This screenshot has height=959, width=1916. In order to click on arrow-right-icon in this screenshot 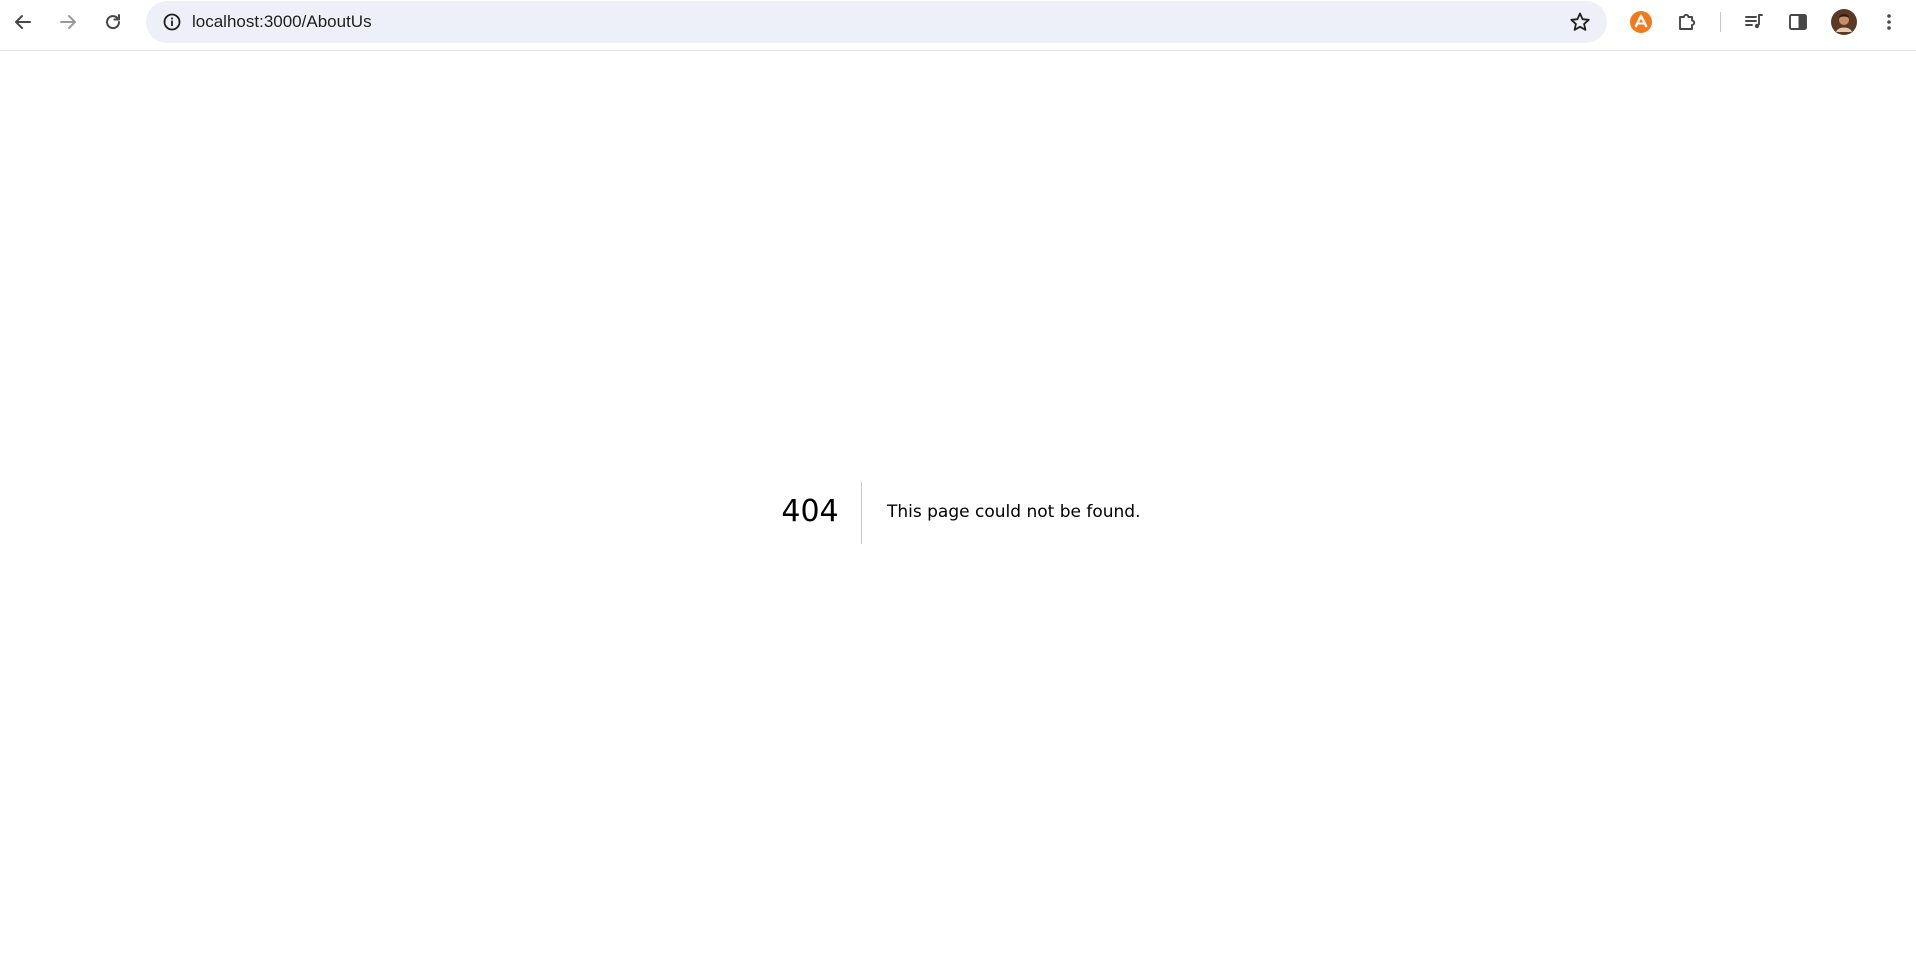, I will do `click(68, 22)`.